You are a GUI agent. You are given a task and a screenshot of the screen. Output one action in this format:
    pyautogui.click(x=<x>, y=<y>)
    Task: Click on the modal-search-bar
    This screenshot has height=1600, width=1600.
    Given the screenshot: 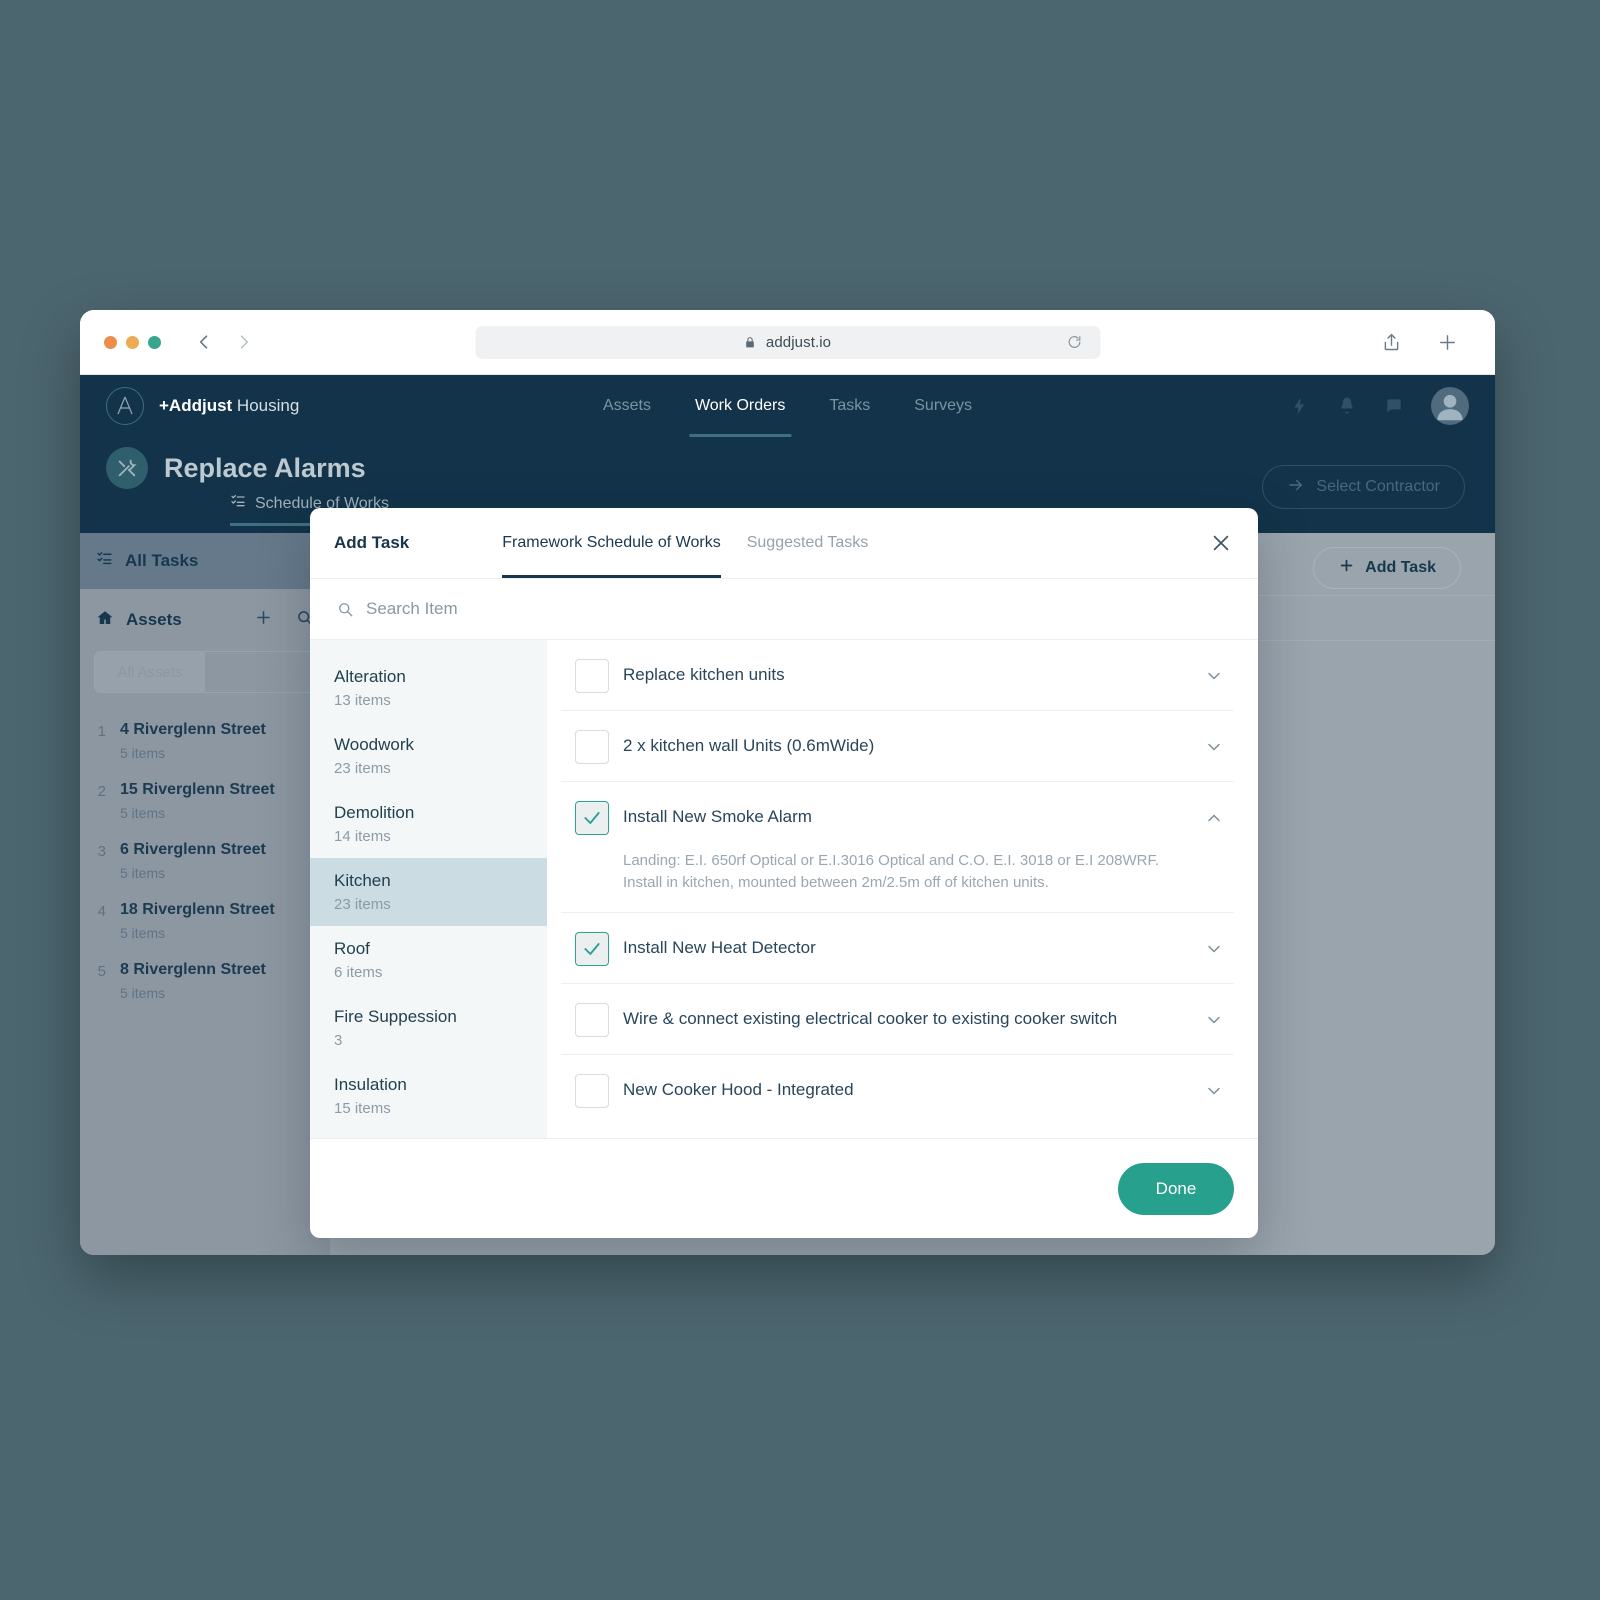 What is the action you would take?
    pyautogui.click(x=784, y=609)
    